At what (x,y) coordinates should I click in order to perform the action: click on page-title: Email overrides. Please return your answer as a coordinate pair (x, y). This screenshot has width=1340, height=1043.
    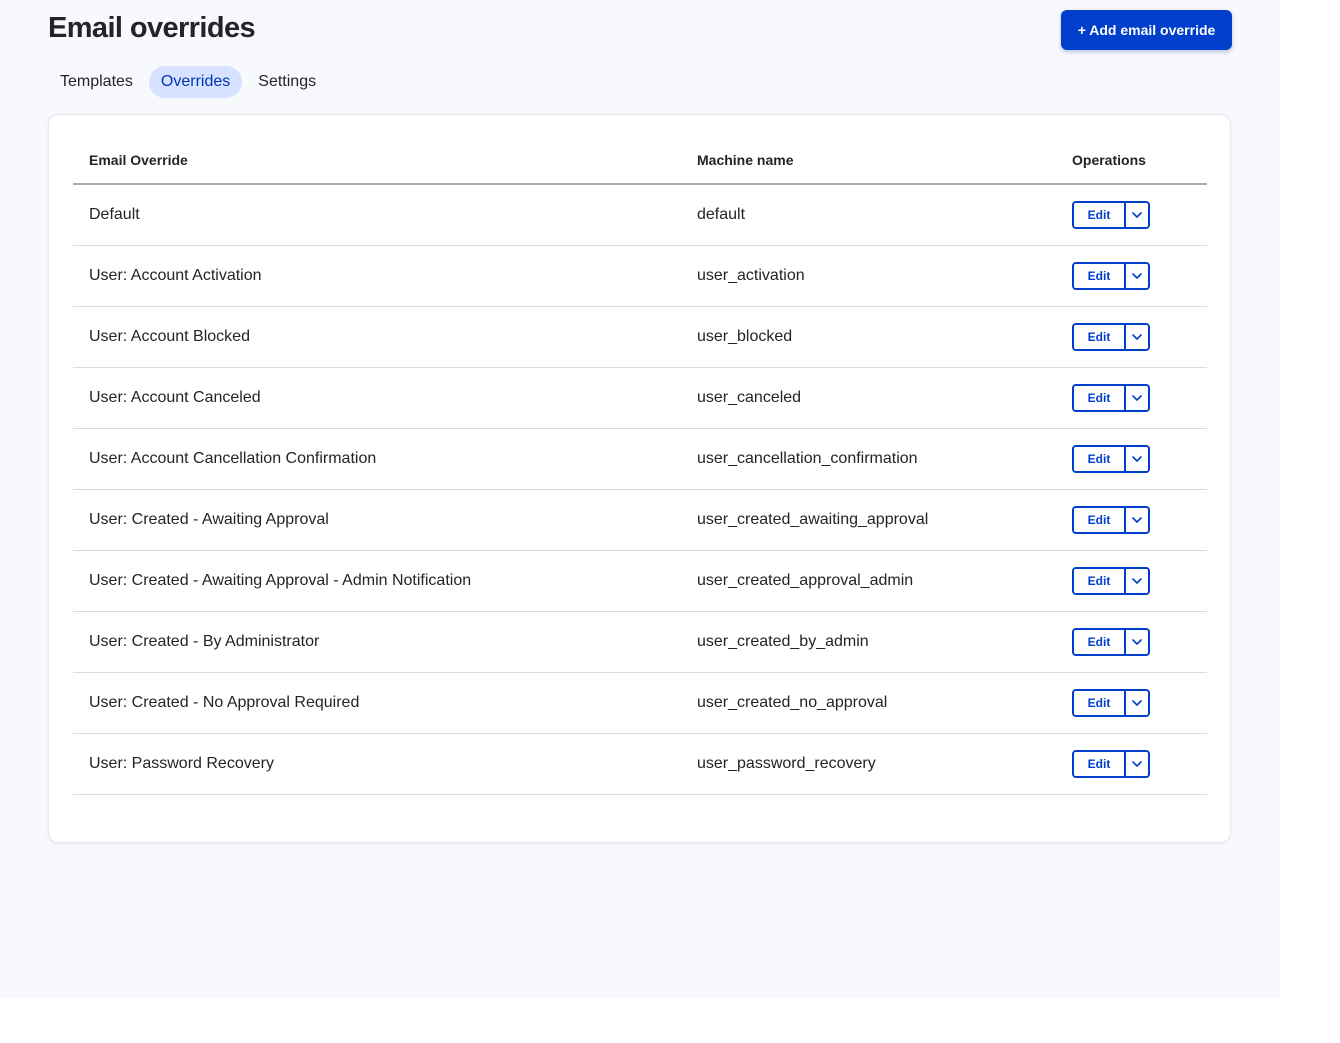
    Looking at the image, I should click on (152, 28).